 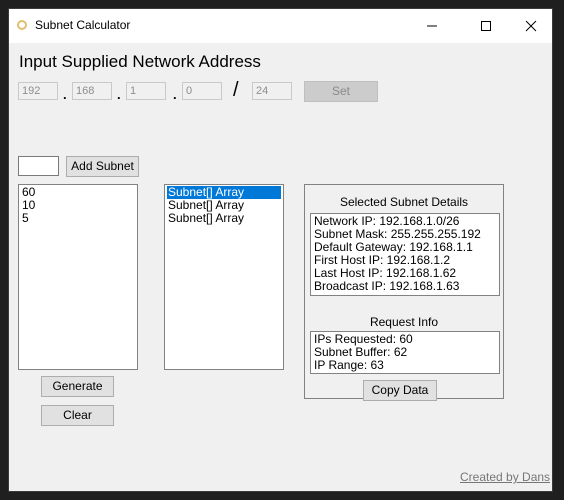 What do you see at coordinates (38, 166) in the screenshot?
I see `subnet-size-input` at bounding box center [38, 166].